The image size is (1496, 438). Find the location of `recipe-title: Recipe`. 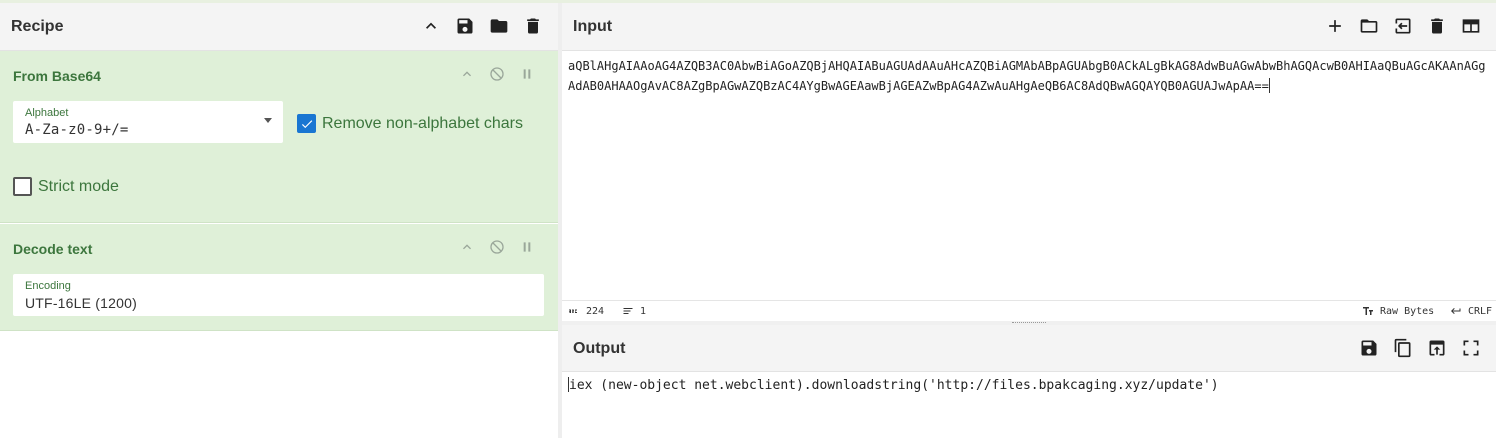

recipe-title: Recipe is located at coordinates (37, 26).